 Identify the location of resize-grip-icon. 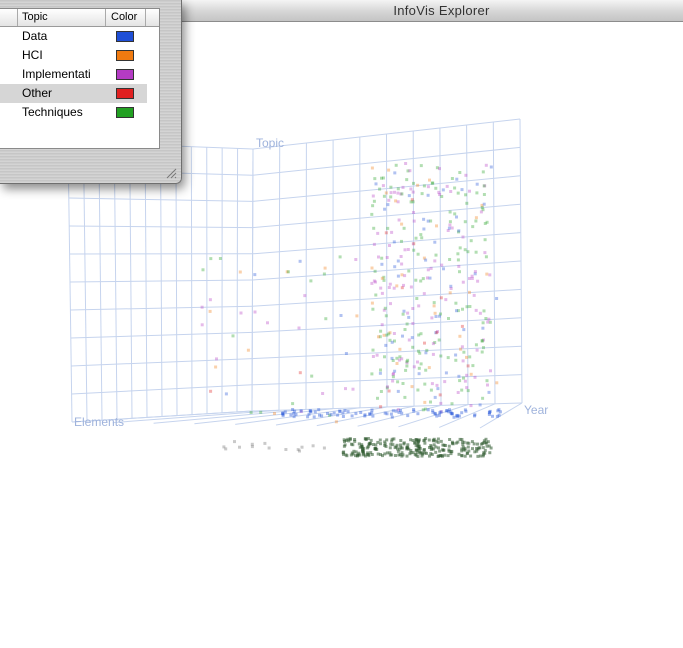
(171, 173).